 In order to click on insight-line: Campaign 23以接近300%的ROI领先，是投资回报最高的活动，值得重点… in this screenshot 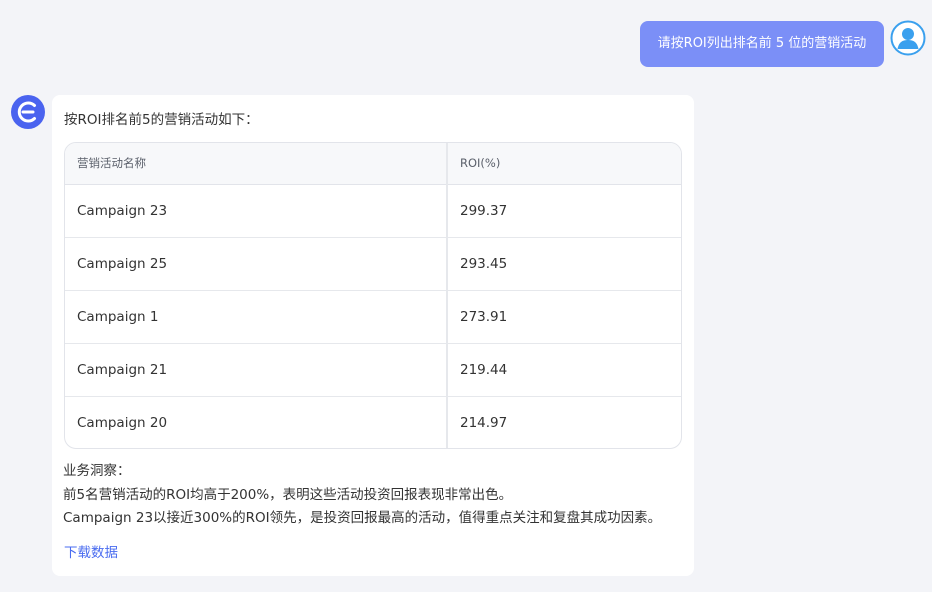, I will do `click(362, 518)`.